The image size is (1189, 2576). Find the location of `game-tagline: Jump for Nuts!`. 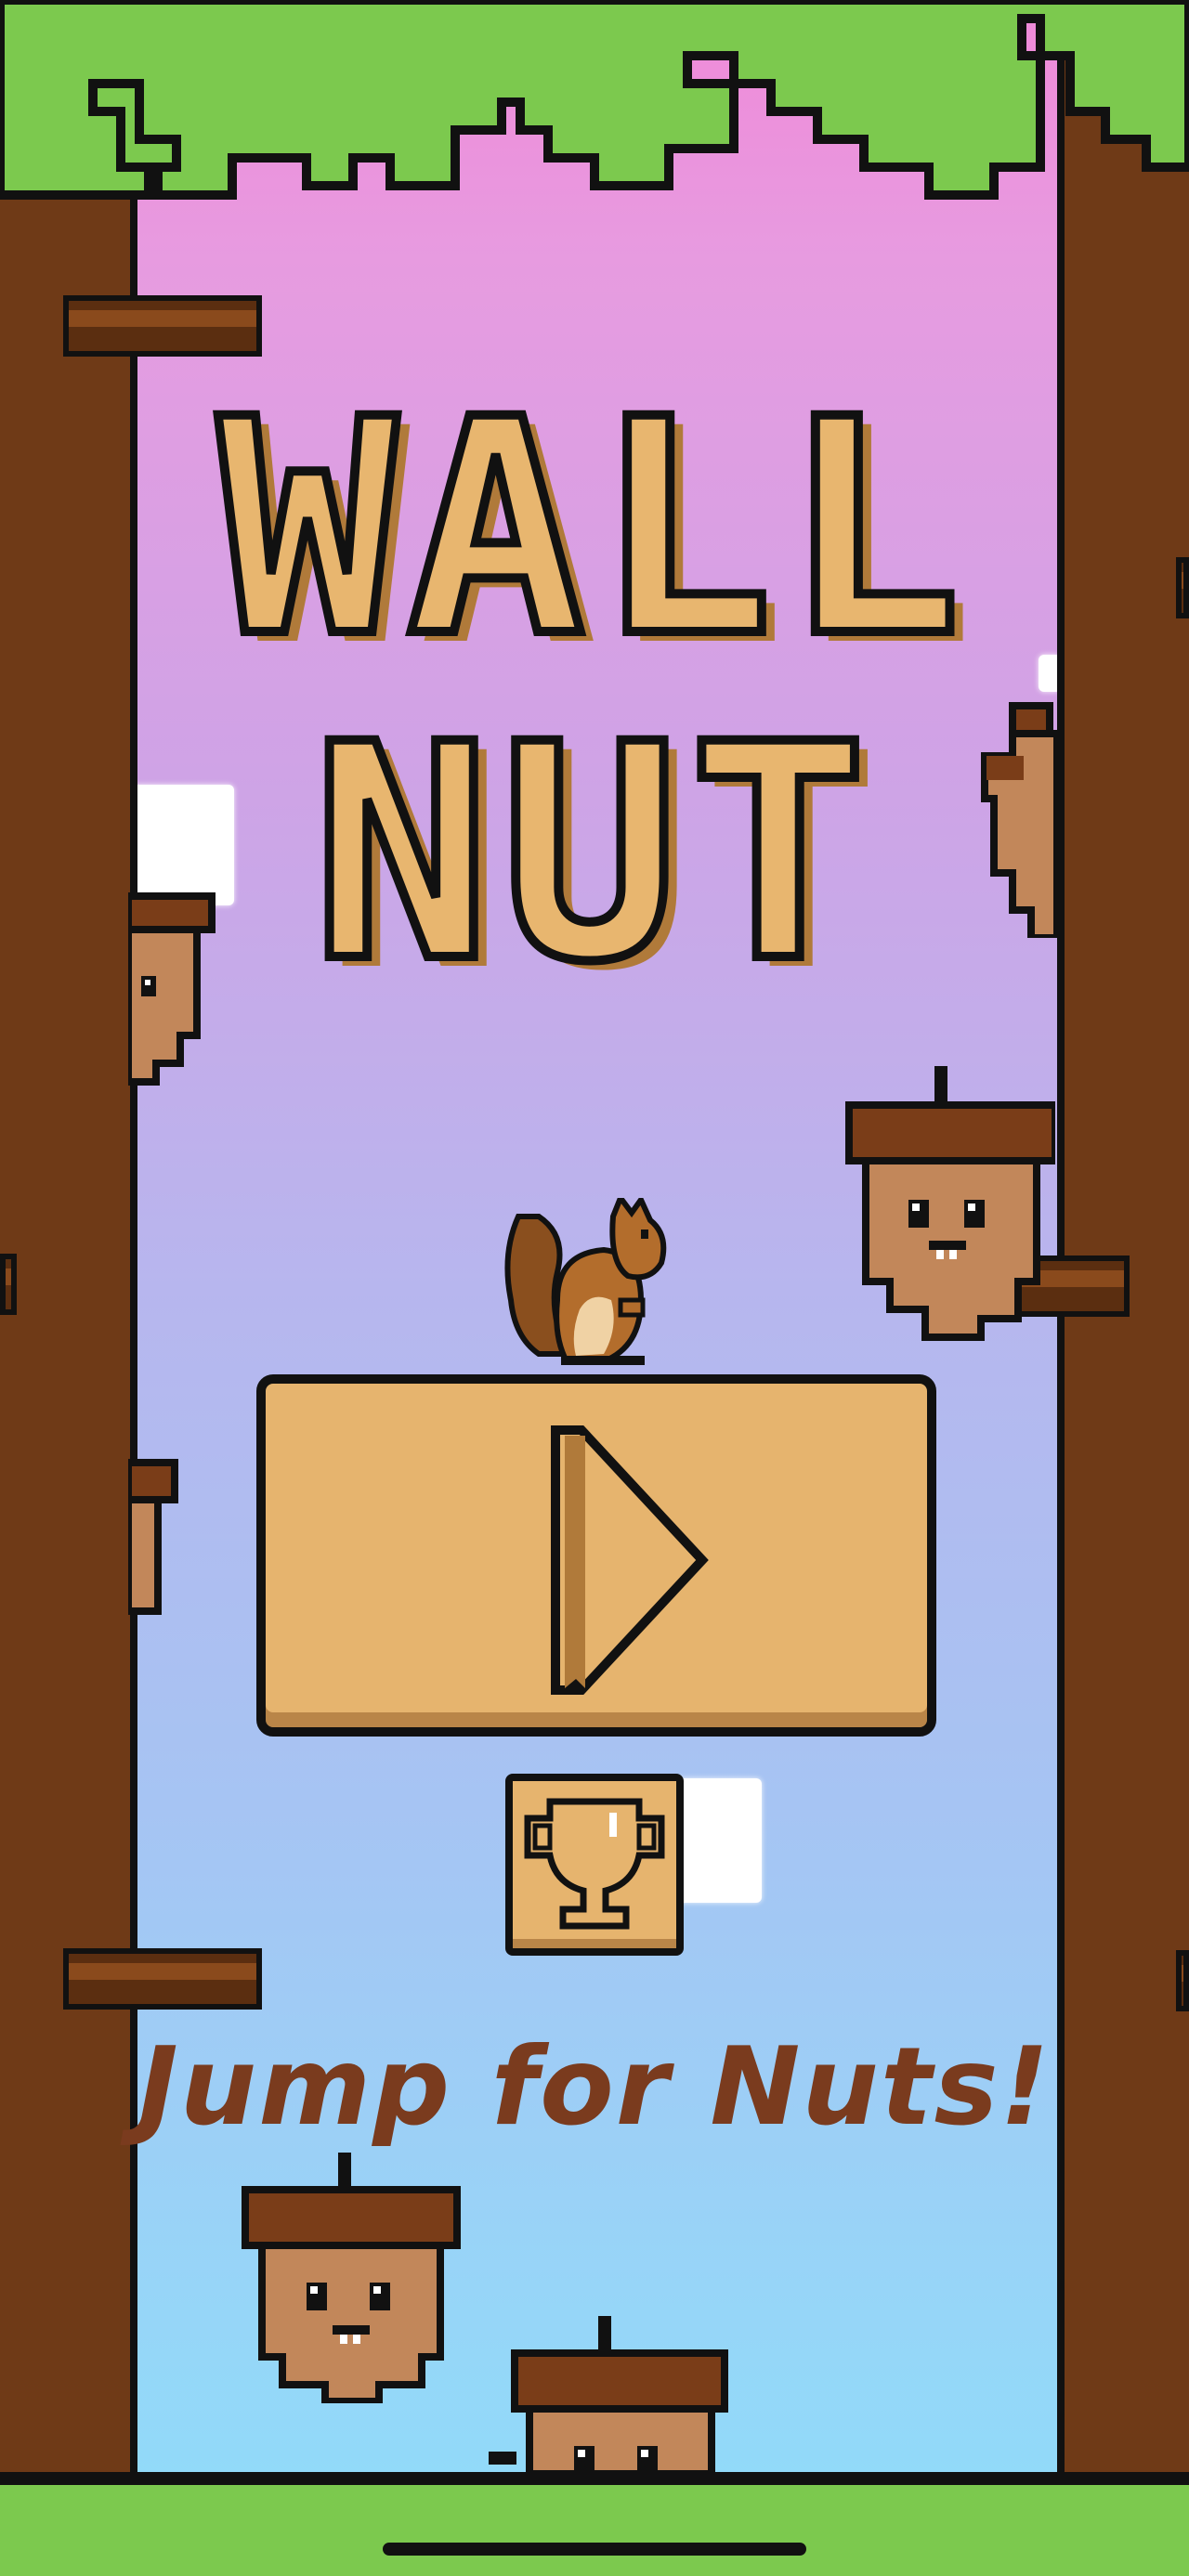

game-tagline: Jump for Nuts! is located at coordinates (594, 2087).